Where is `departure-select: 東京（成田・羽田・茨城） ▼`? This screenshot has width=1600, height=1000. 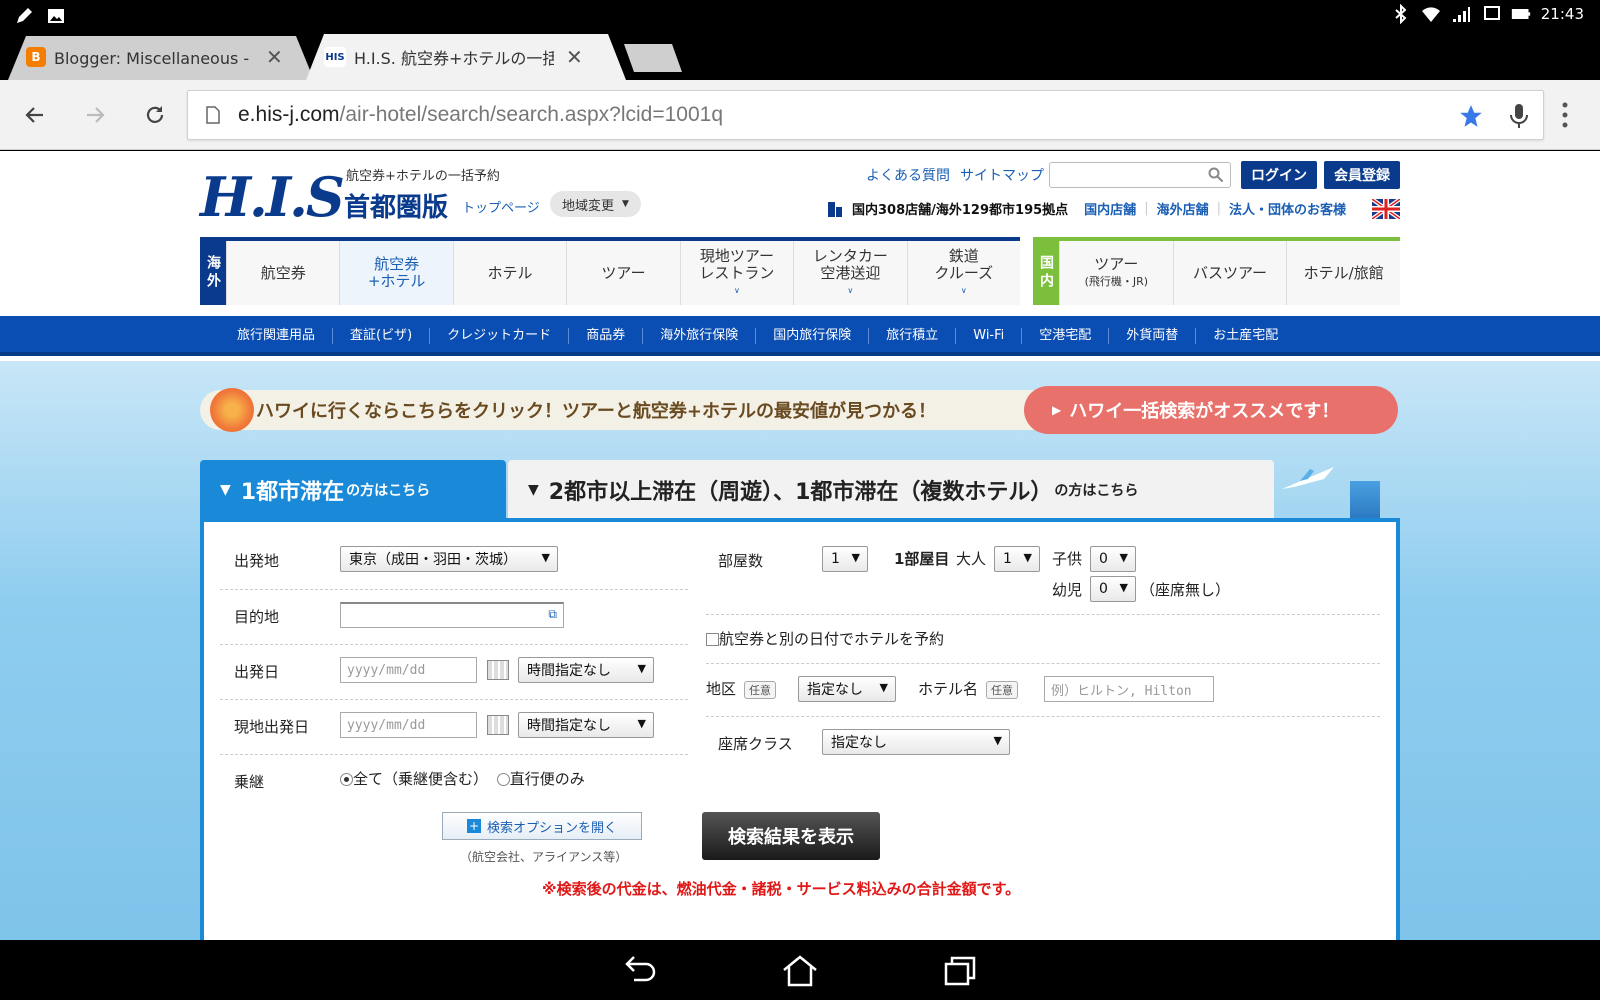 departure-select: 東京（成田・羽田・茨城） ▼ is located at coordinates (449, 559).